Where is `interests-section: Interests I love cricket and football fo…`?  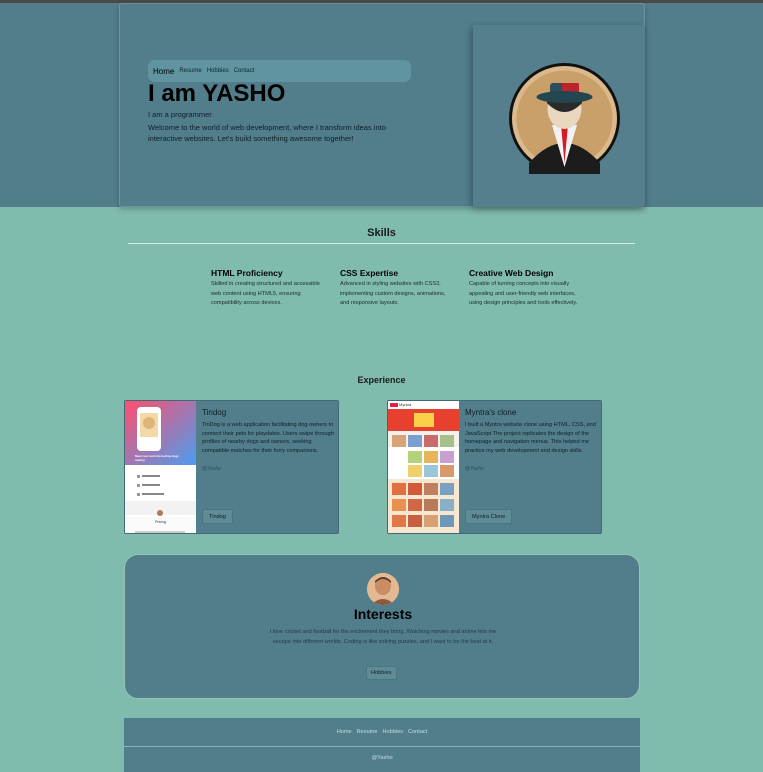 interests-section: Interests I love cricket and football fo… is located at coordinates (382, 626).